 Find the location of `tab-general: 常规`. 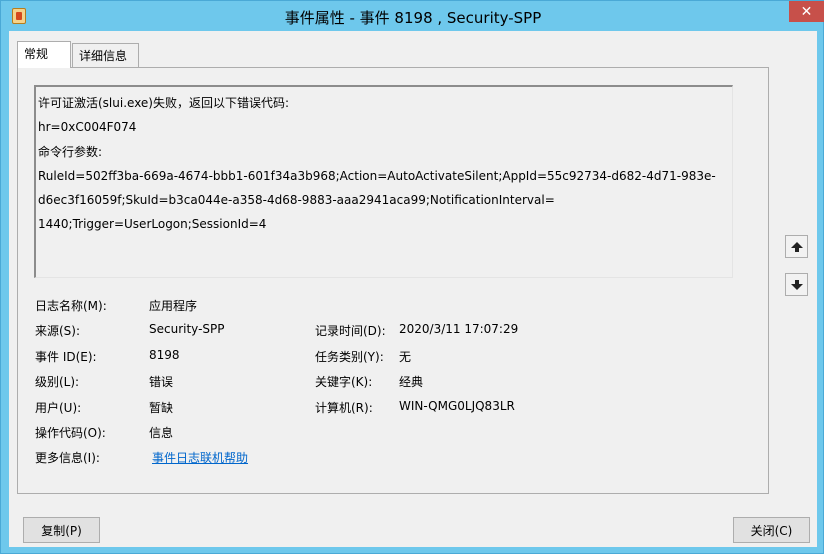

tab-general: 常规 is located at coordinates (44, 54).